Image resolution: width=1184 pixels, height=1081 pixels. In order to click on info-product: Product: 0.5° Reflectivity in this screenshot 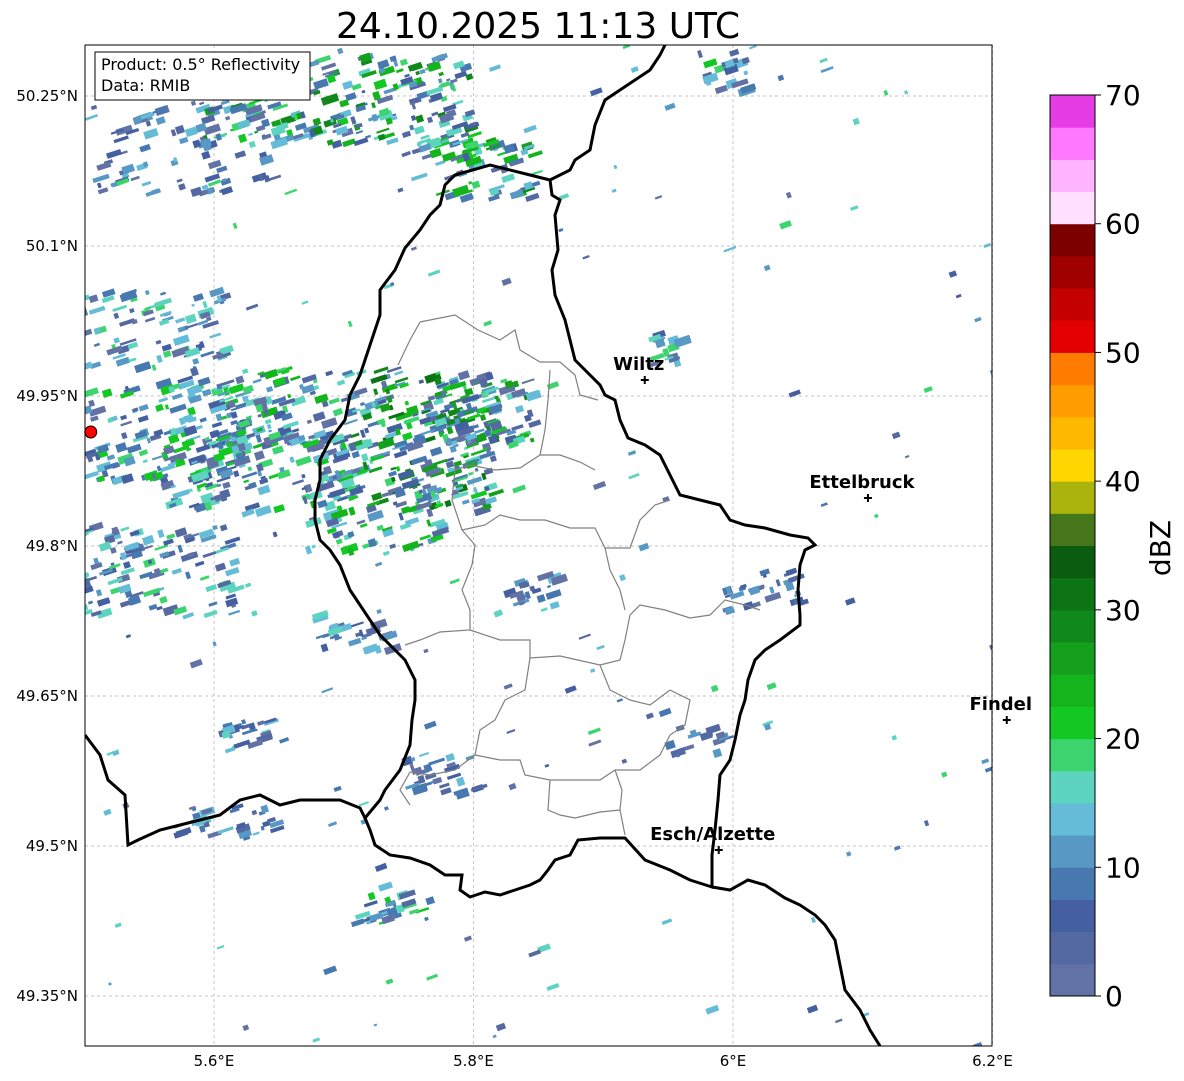, I will do `click(200, 64)`.